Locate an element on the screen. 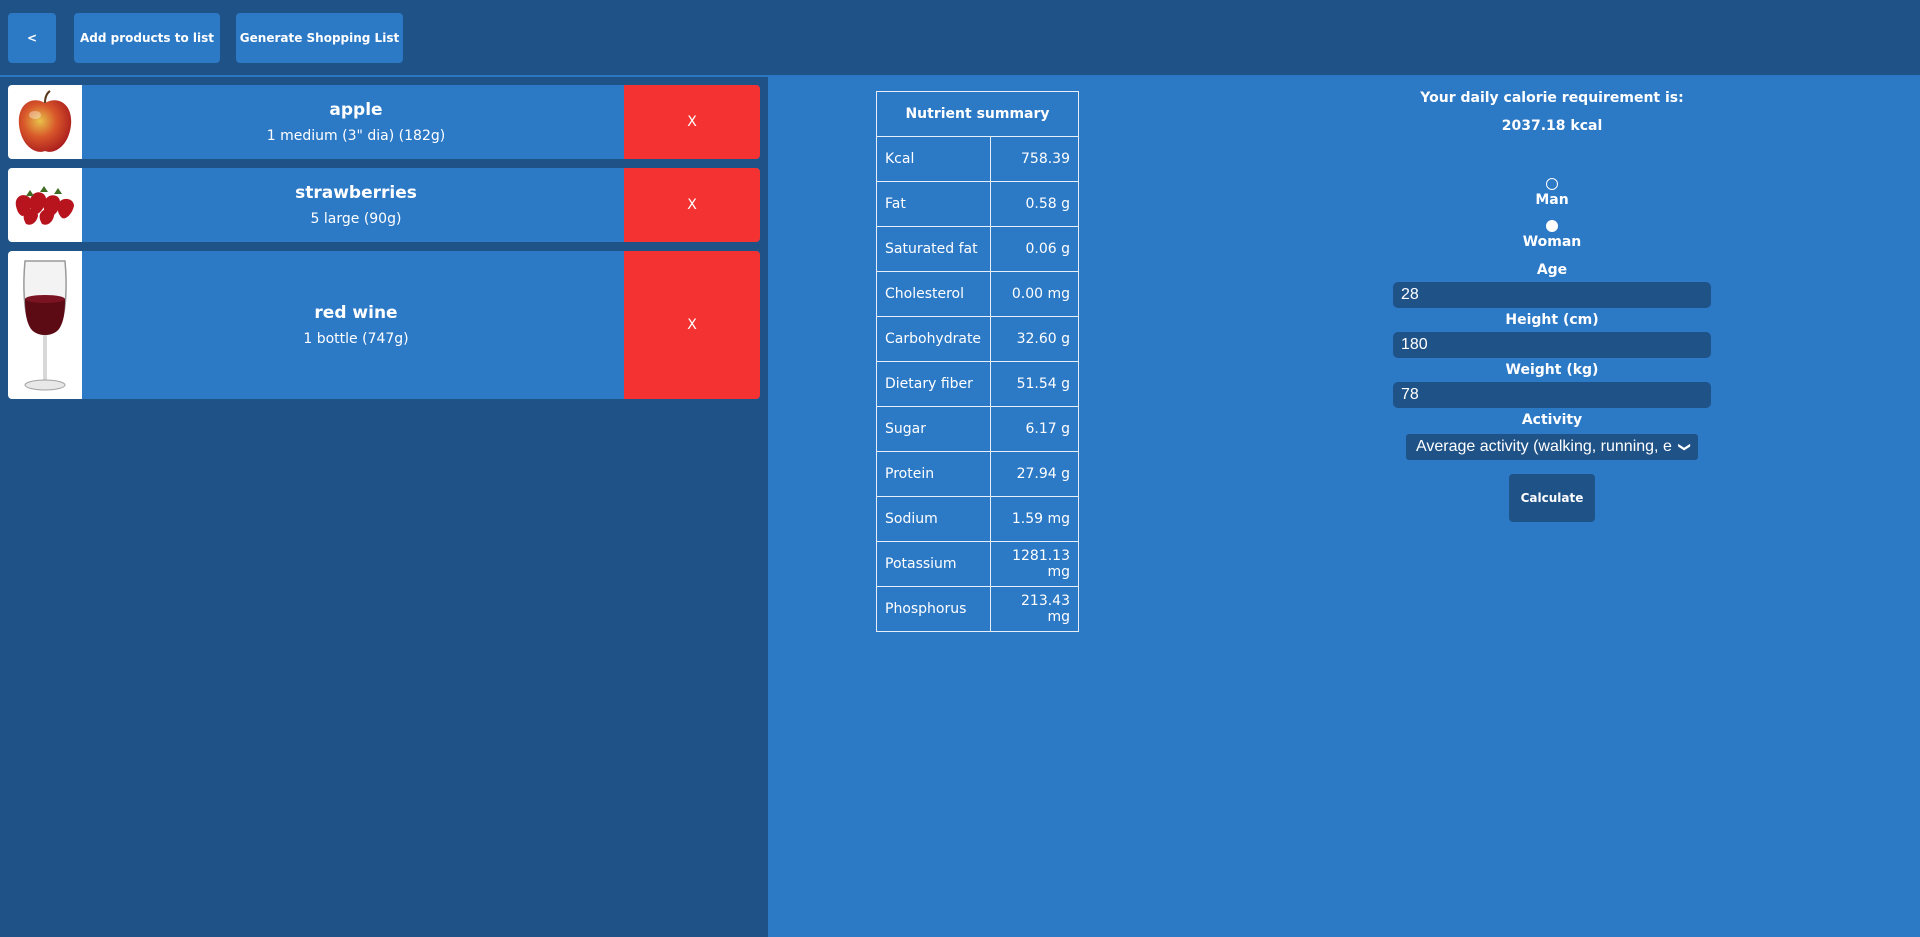  product-name: red wine is located at coordinates (356, 313).